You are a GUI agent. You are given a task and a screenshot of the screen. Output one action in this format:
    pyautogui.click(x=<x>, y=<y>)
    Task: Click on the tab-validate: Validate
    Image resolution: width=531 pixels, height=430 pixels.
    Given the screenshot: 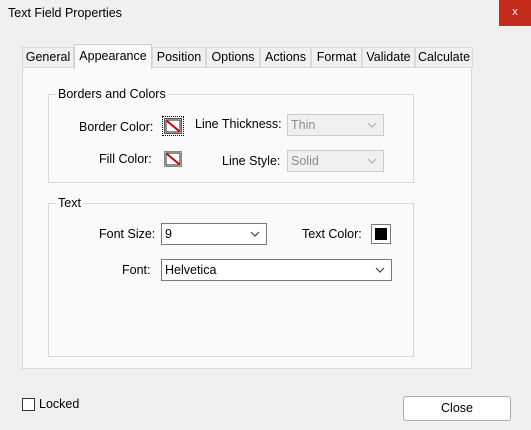 What is the action you would take?
    pyautogui.click(x=388, y=57)
    